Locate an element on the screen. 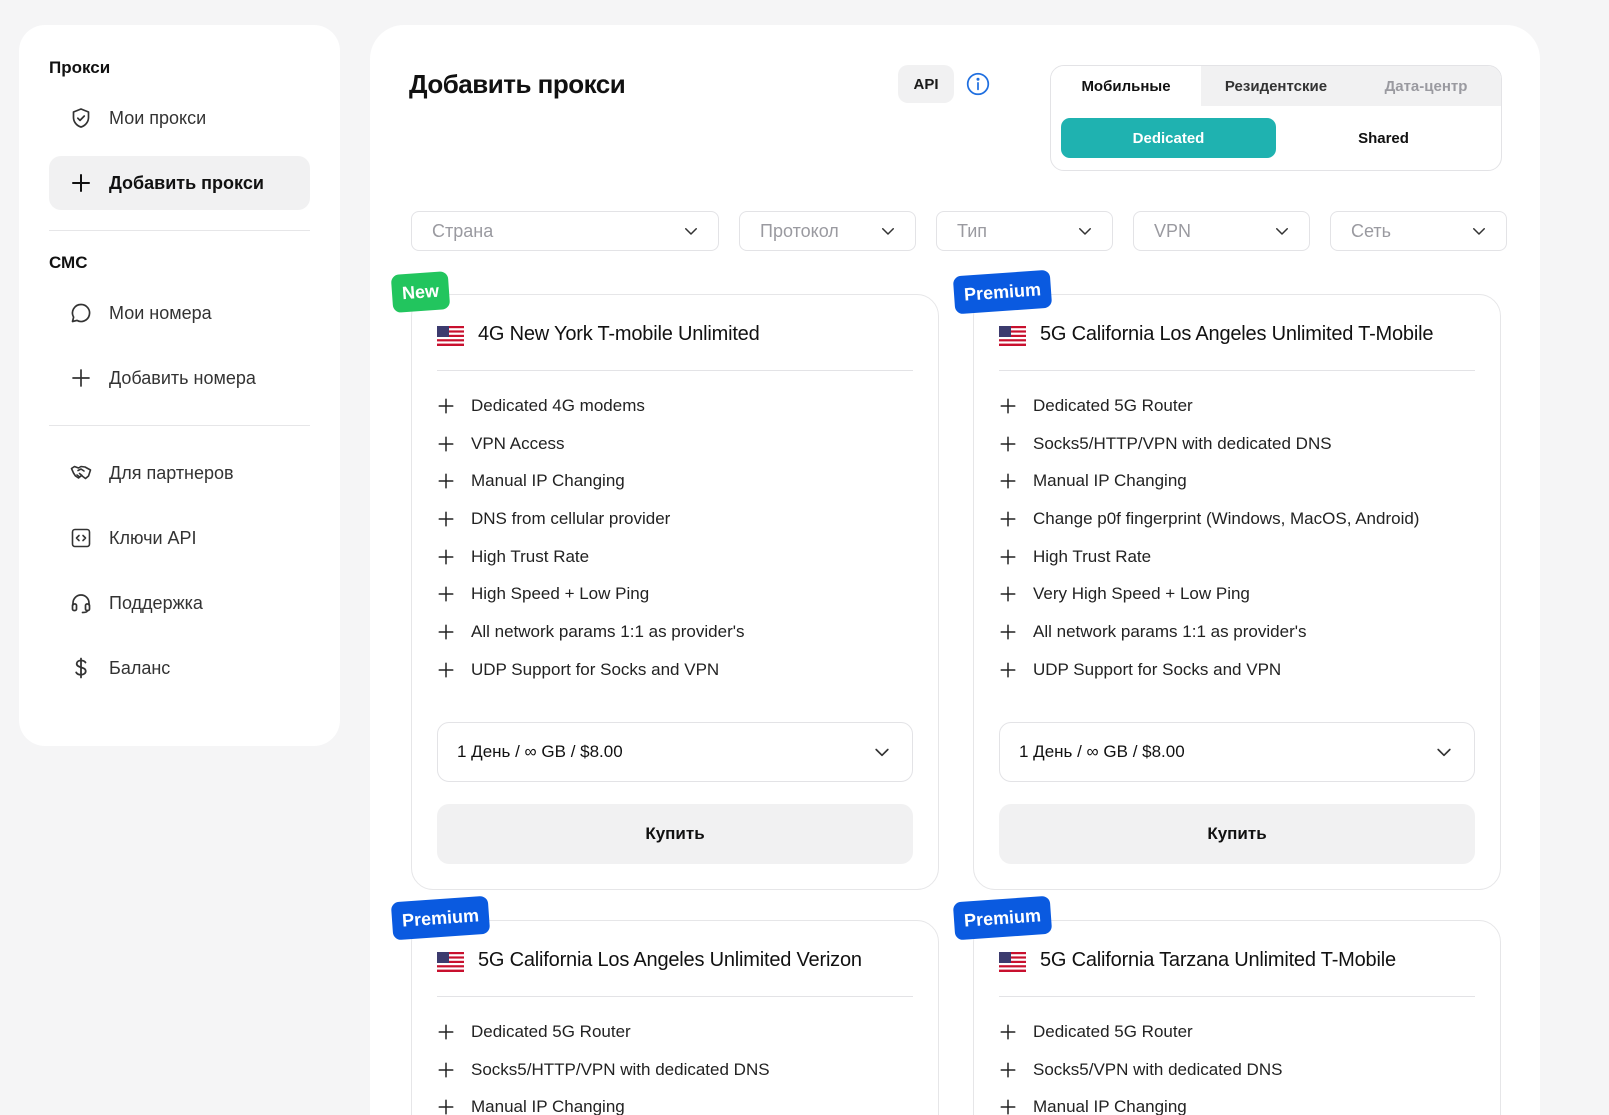 This screenshot has height=1115, width=1609. badge-premium: Premium is located at coordinates (1002, 292).